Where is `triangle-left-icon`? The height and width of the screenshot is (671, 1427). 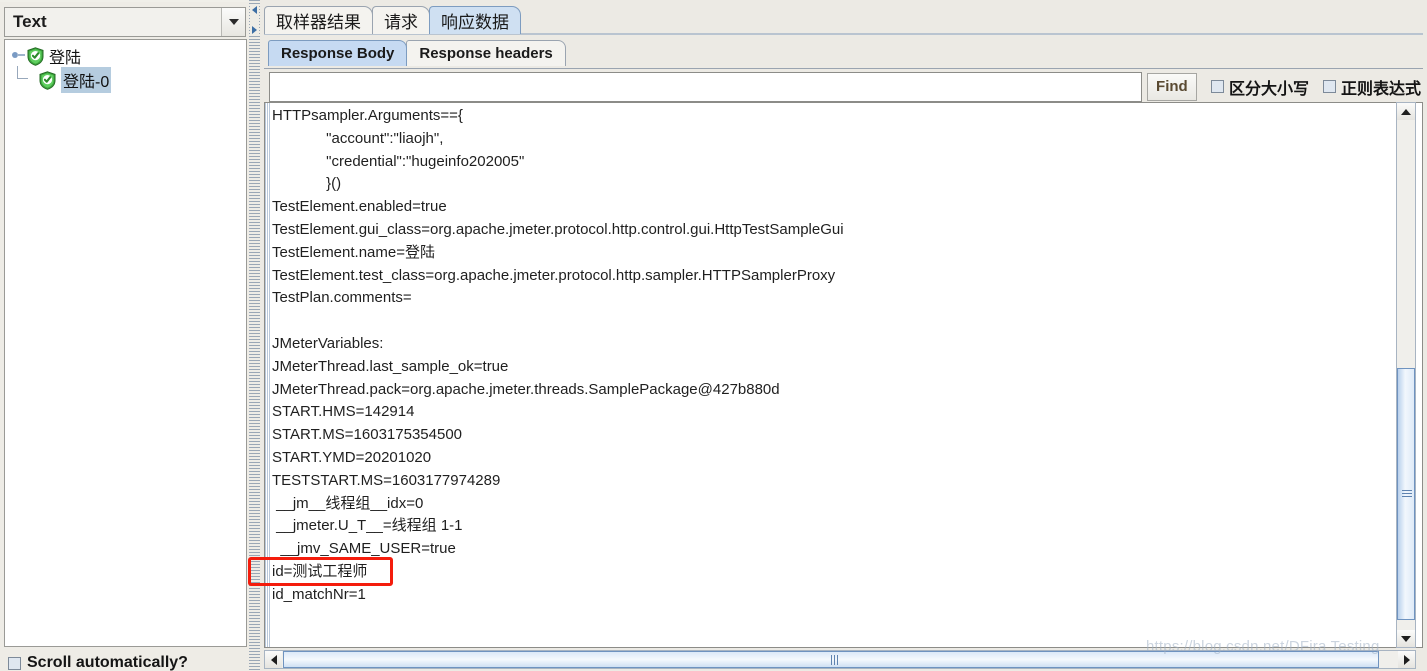 triangle-left-icon is located at coordinates (273, 659).